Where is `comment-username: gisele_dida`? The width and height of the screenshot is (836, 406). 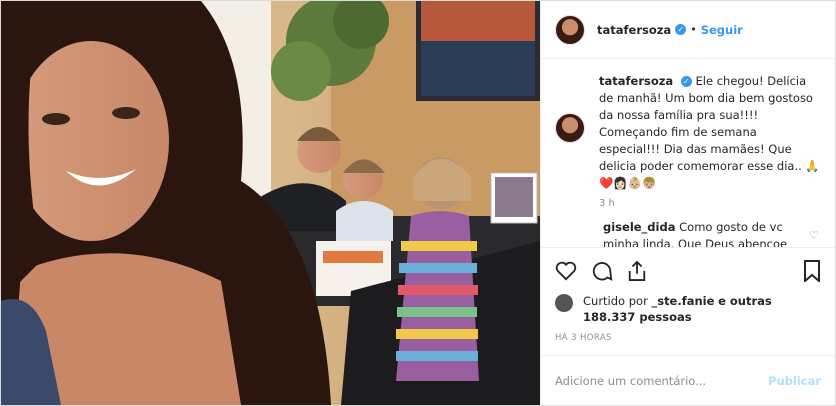
comment-username: gisele_dida is located at coordinates (639, 227).